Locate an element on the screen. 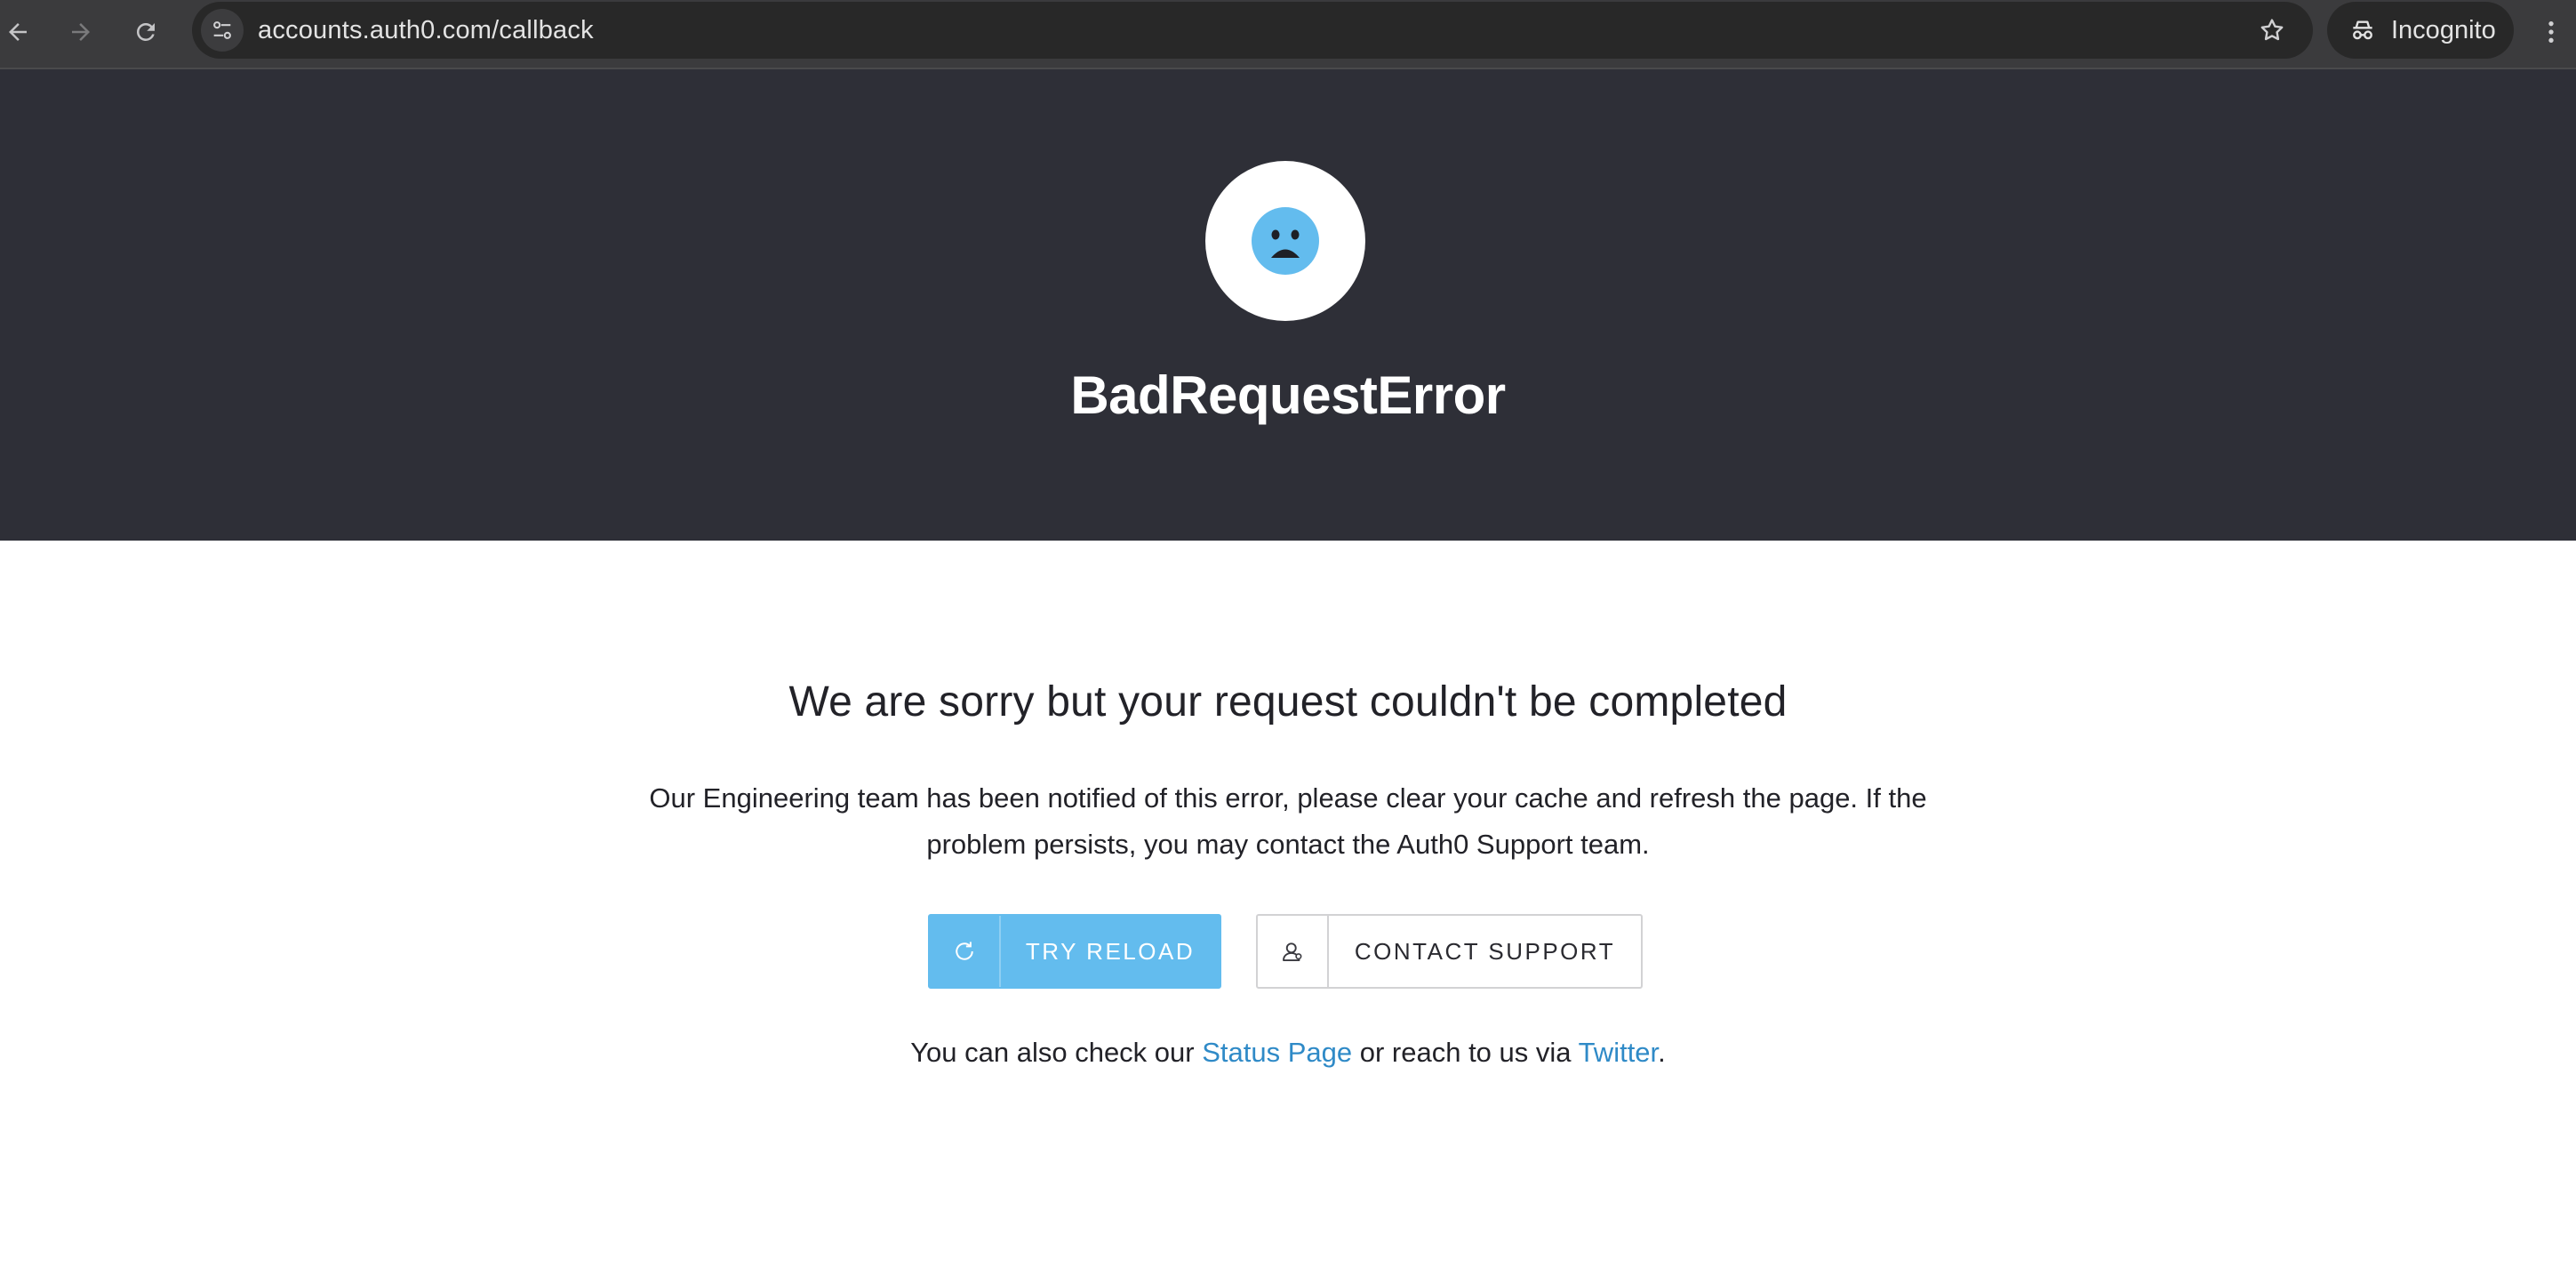 Image resolution: width=2576 pixels, height=1275 pixels. kebab-menu-icon is located at coordinates (2551, 32).